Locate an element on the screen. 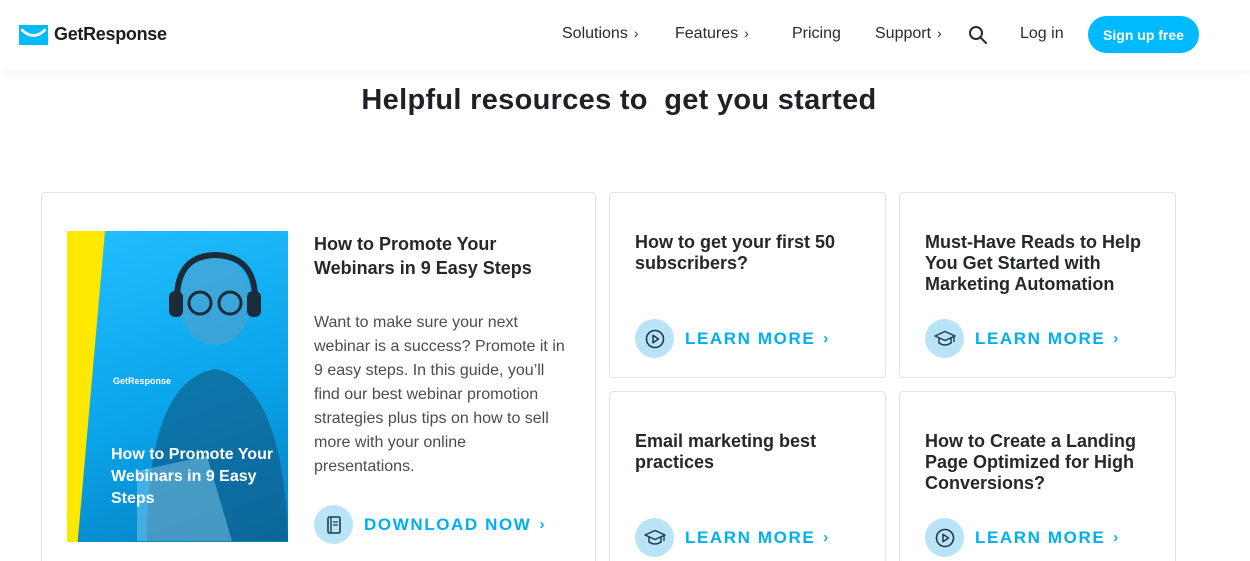  heading-highlight: get you started is located at coordinates (772, 100).